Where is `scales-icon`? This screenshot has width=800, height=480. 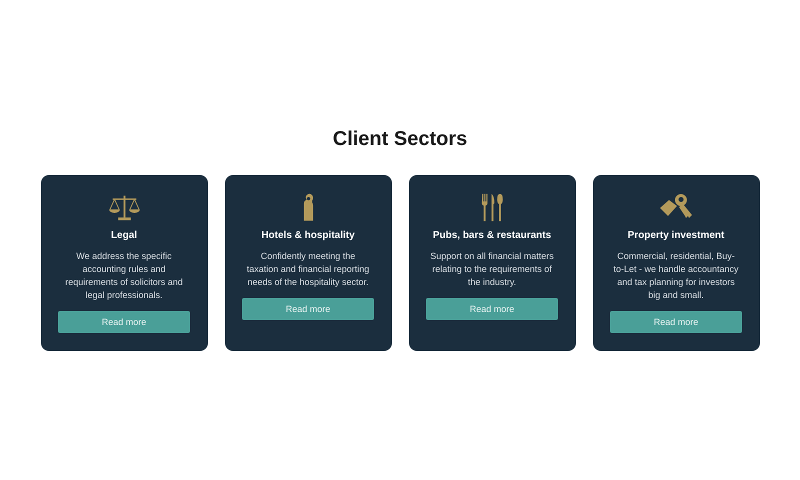 scales-icon is located at coordinates (124, 207).